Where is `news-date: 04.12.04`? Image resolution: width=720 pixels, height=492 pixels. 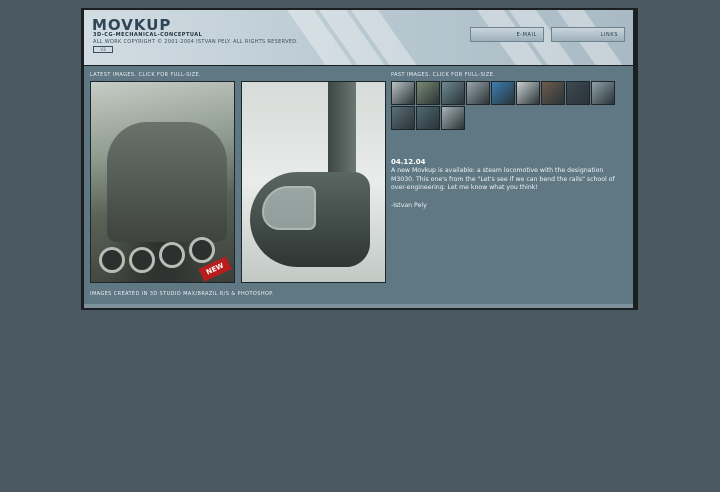
news-date: 04.12.04 is located at coordinates (408, 162).